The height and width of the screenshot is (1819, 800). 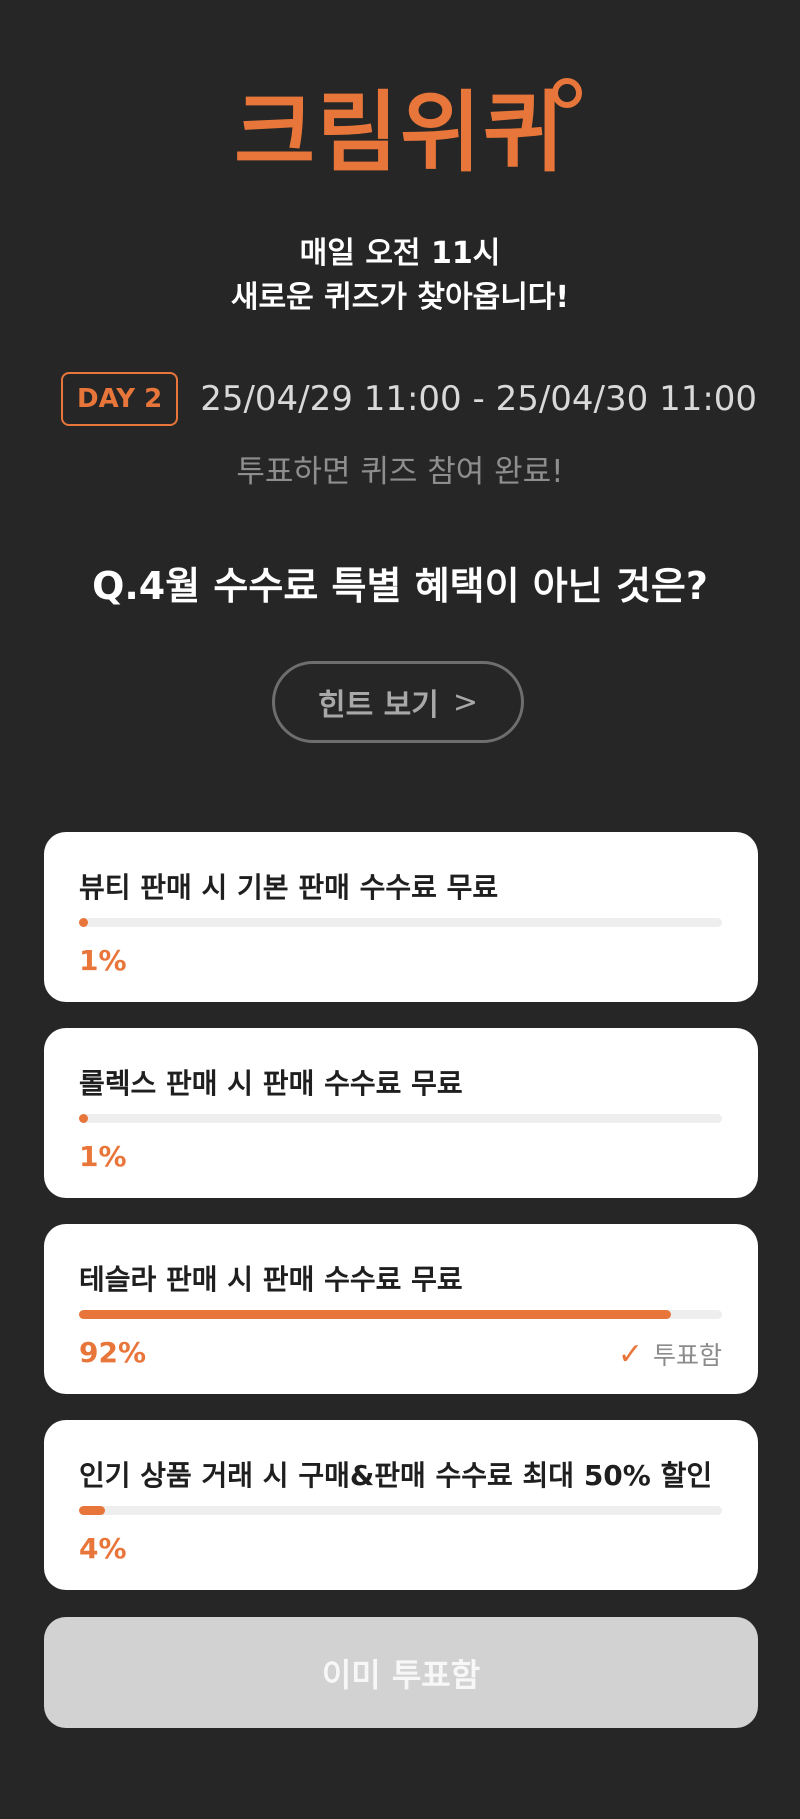 What do you see at coordinates (401, 917) in the screenshot?
I see `quiz-option-1: 뷰티 판매 시 기본 판매 수수료 무료 1%` at bounding box center [401, 917].